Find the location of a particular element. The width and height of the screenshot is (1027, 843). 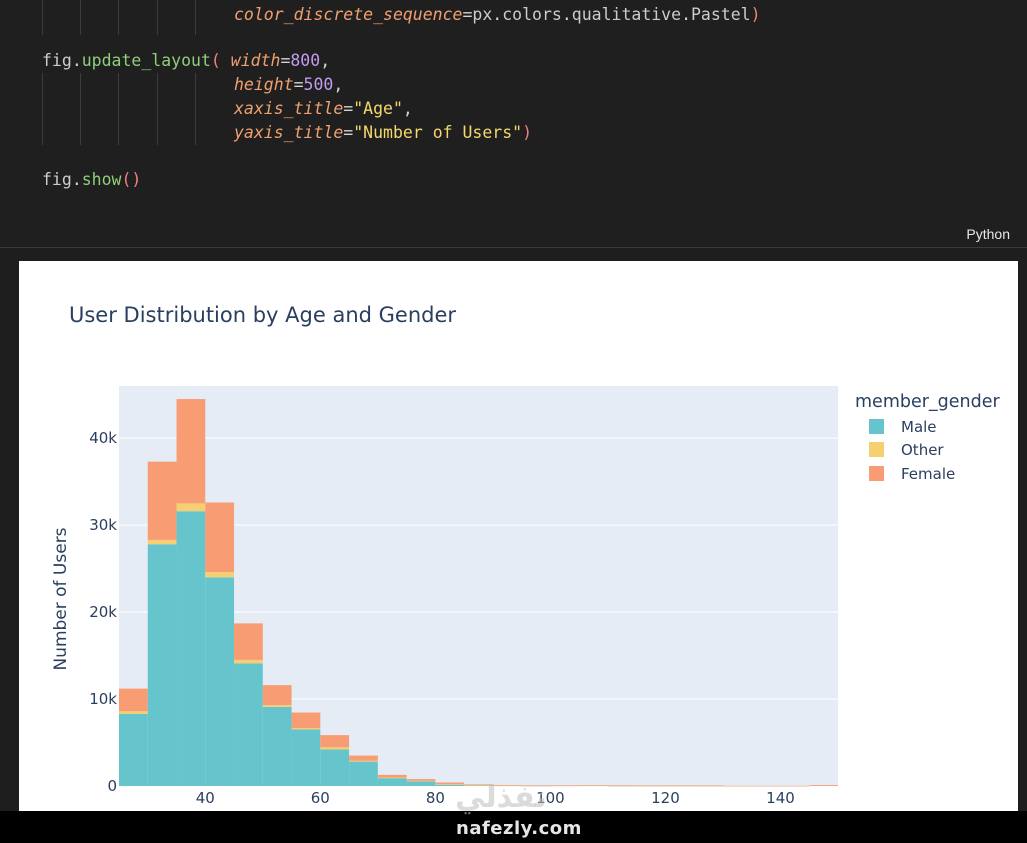

code-token: update_layout is located at coordinates (146, 60).